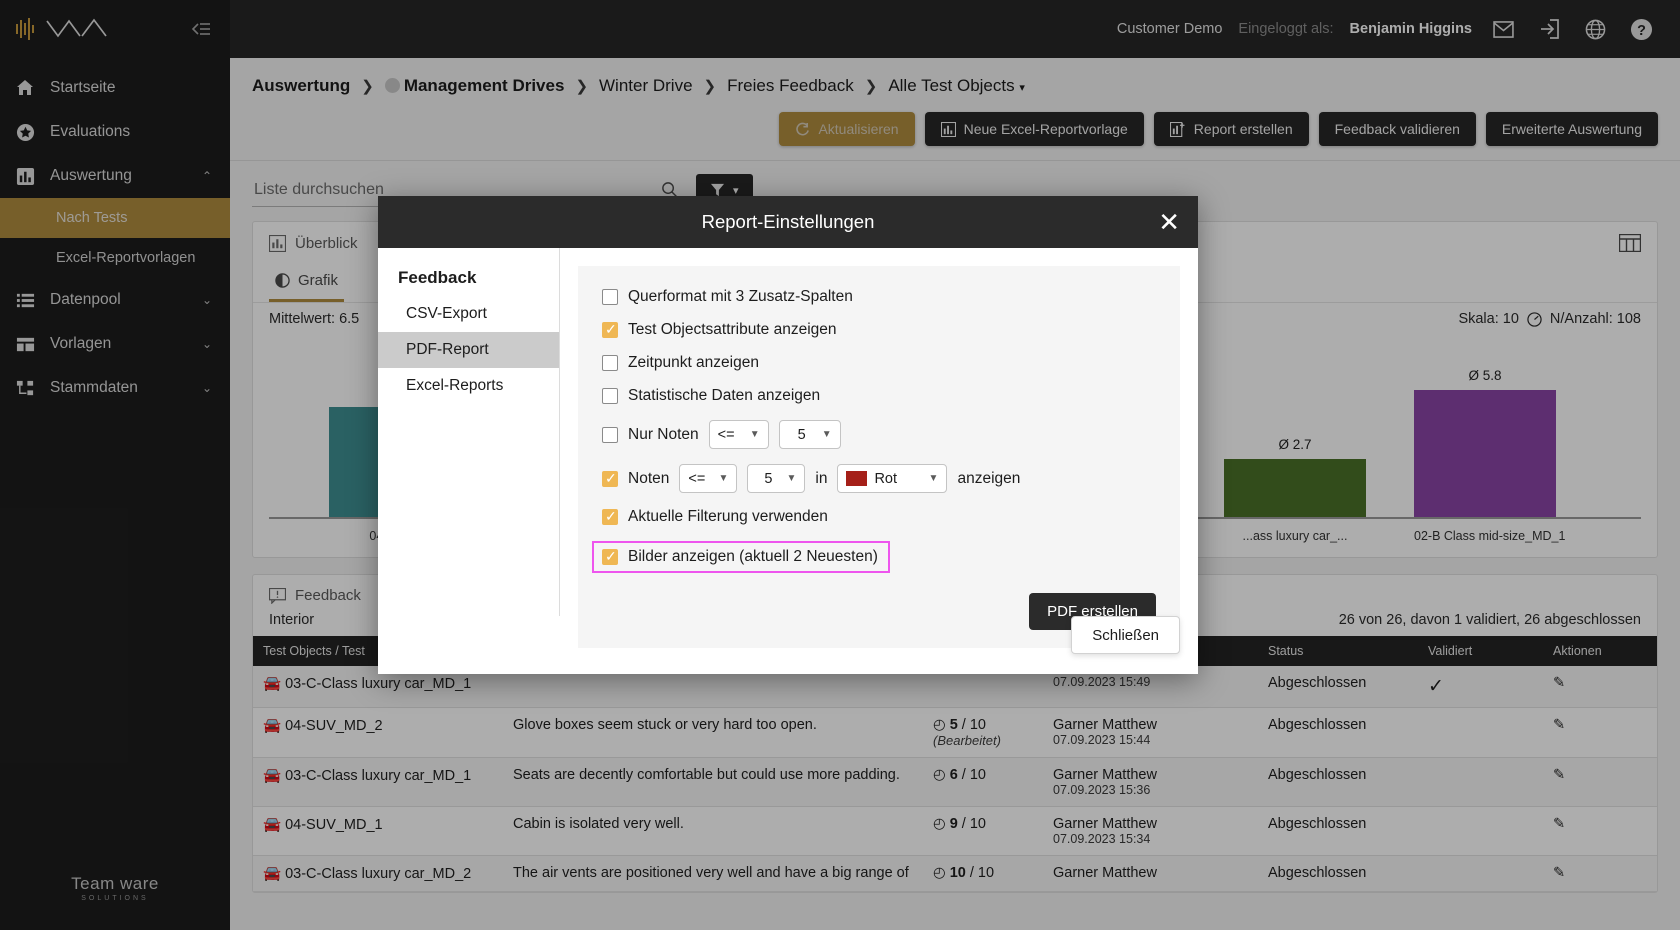 The width and height of the screenshot is (1680, 930). I want to click on option-statistische-daten: Statistische Daten anzeigen, so click(879, 396).